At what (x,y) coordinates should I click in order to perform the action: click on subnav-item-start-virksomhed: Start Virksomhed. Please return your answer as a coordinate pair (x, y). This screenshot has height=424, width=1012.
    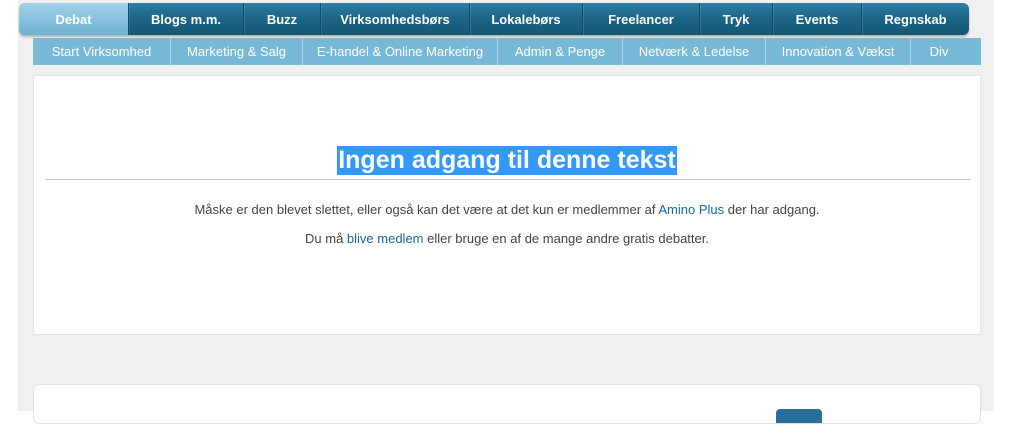
    Looking at the image, I should click on (102, 51).